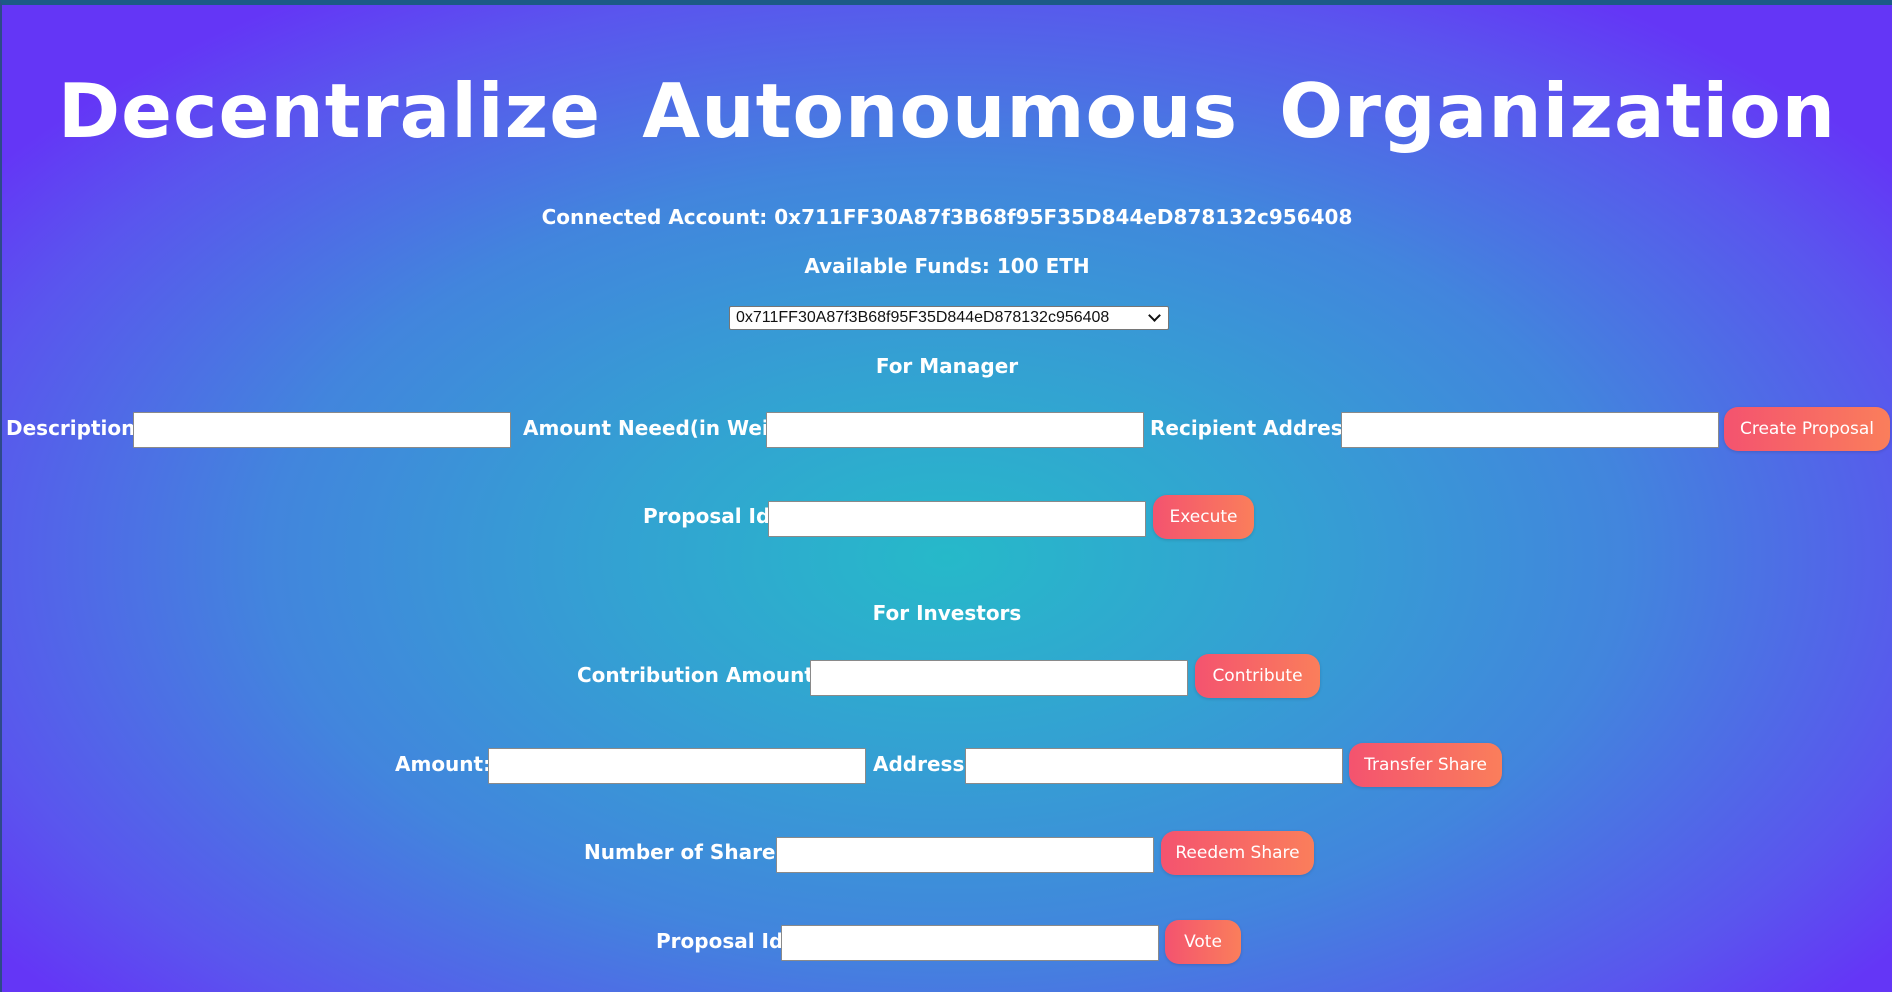 The image size is (1892, 992). What do you see at coordinates (690, 852) in the screenshot?
I see `number-of-shares-label: Number of Shares:` at bounding box center [690, 852].